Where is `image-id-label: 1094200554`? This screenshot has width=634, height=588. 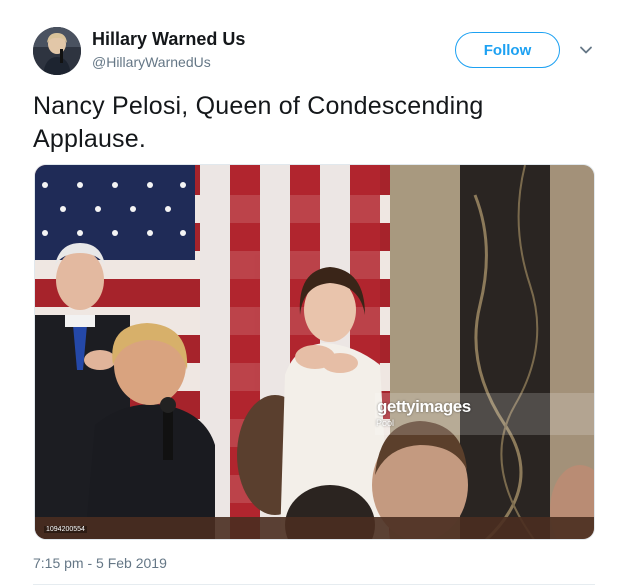
image-id-label: 1094200554 is located at coordinates (65, 529).